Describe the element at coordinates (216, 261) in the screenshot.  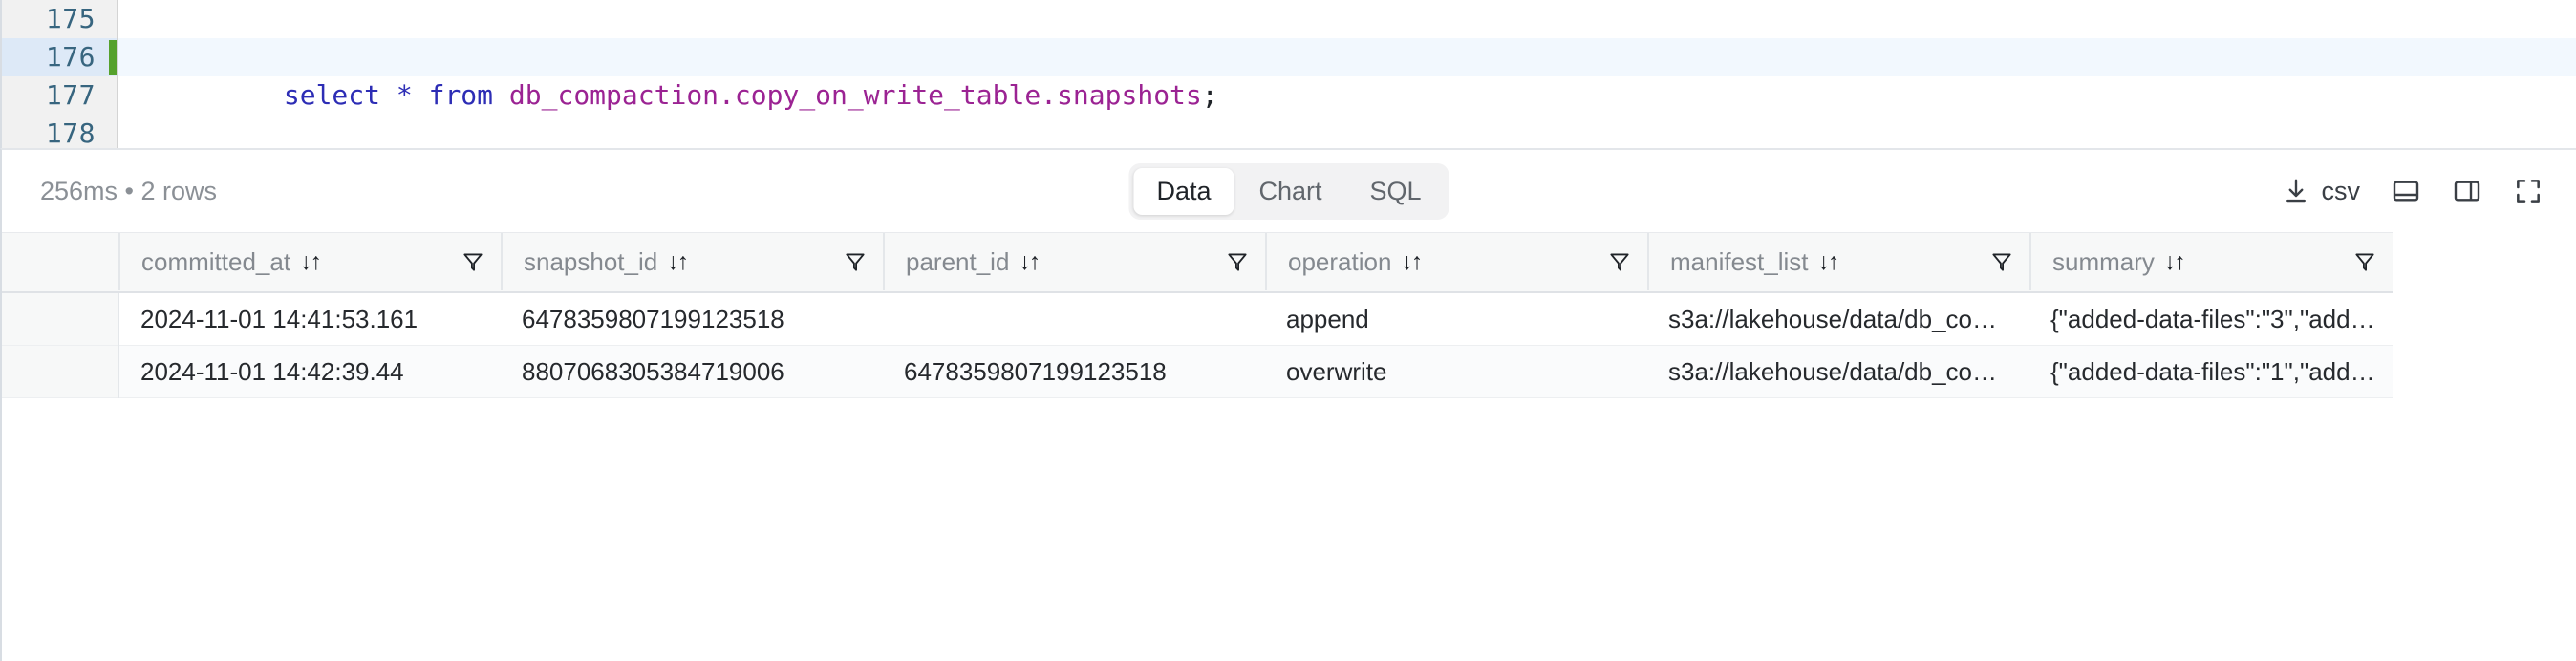
I see `column-label: committed_at` at that location.